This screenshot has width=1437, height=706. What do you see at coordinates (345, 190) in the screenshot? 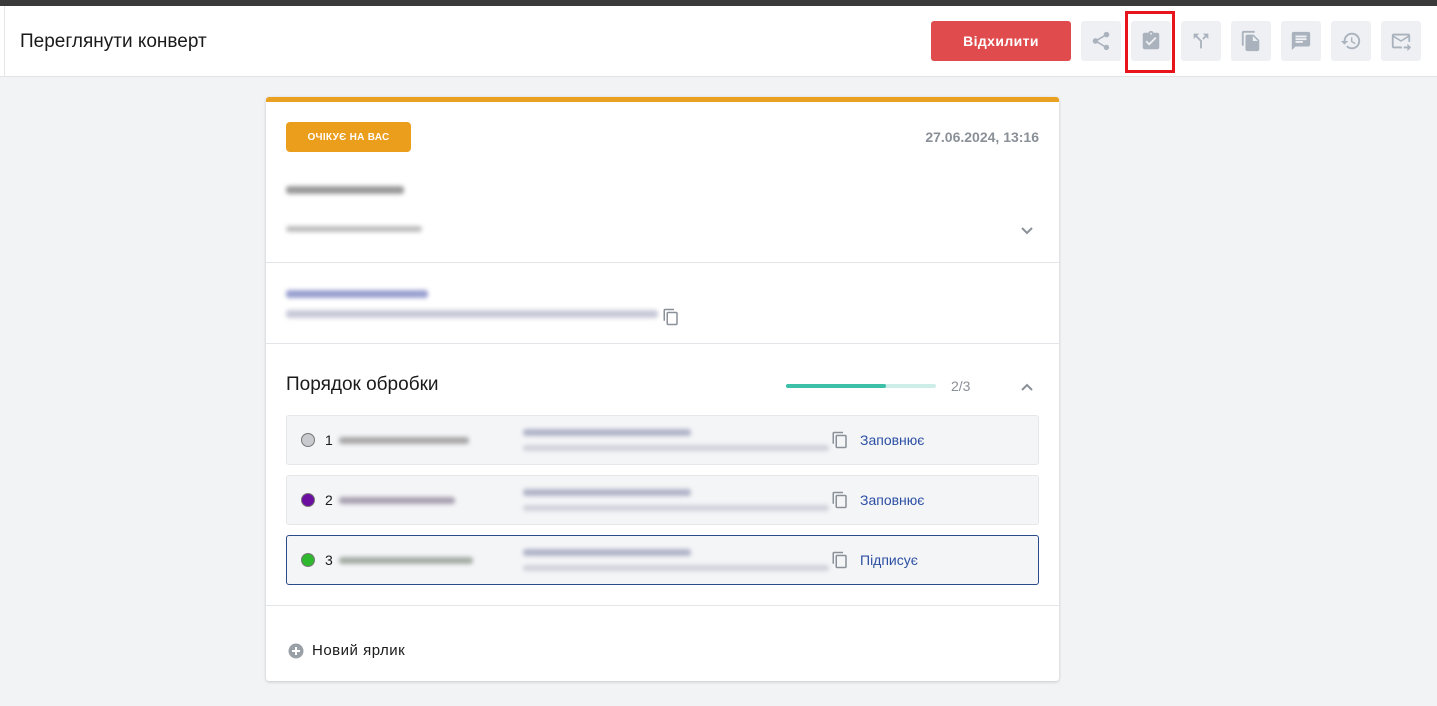
I see `redacted-sender` at bounding box center [345, 190].